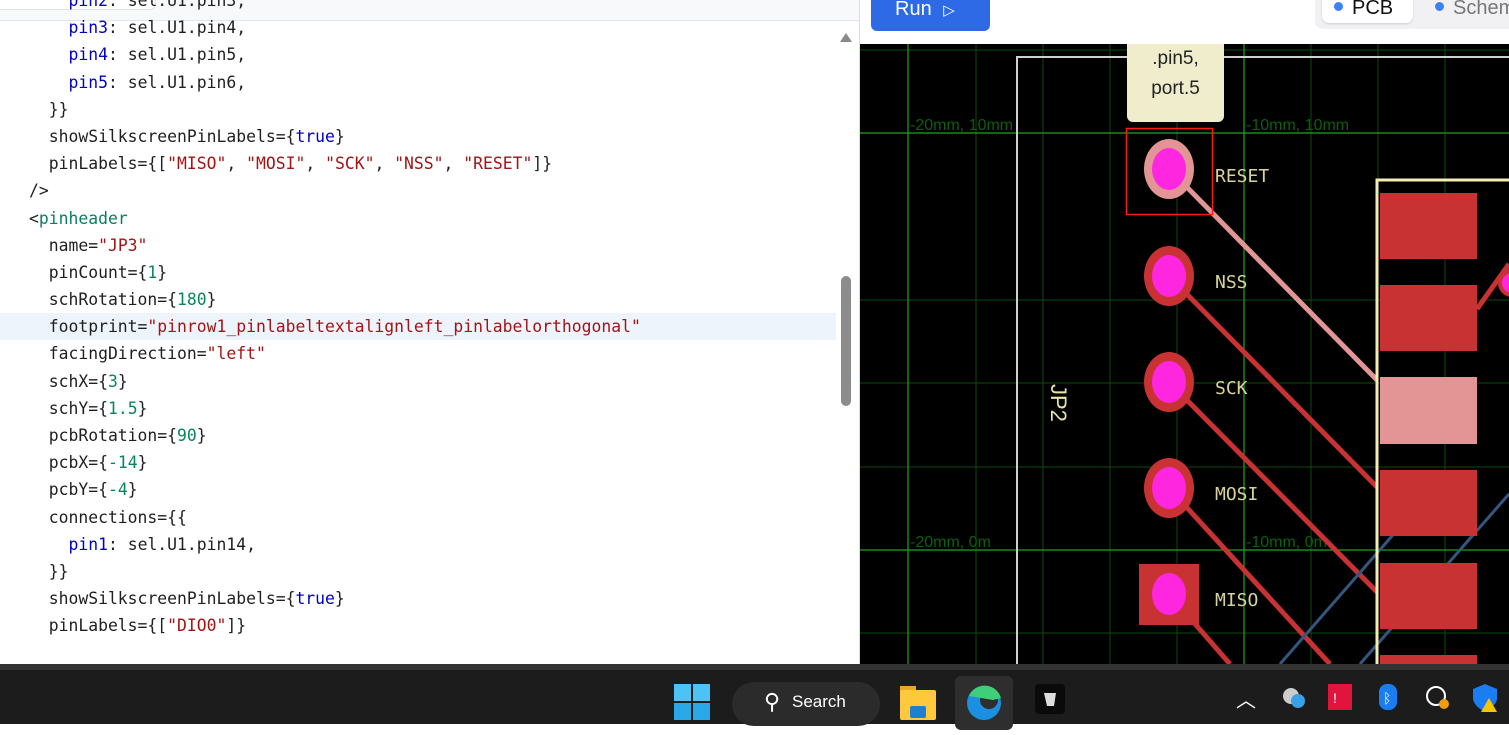 Image resolution: width=1509 pixels, height=735 pixels. I want to click on onedrive-info-icon, so click(1294, 699).